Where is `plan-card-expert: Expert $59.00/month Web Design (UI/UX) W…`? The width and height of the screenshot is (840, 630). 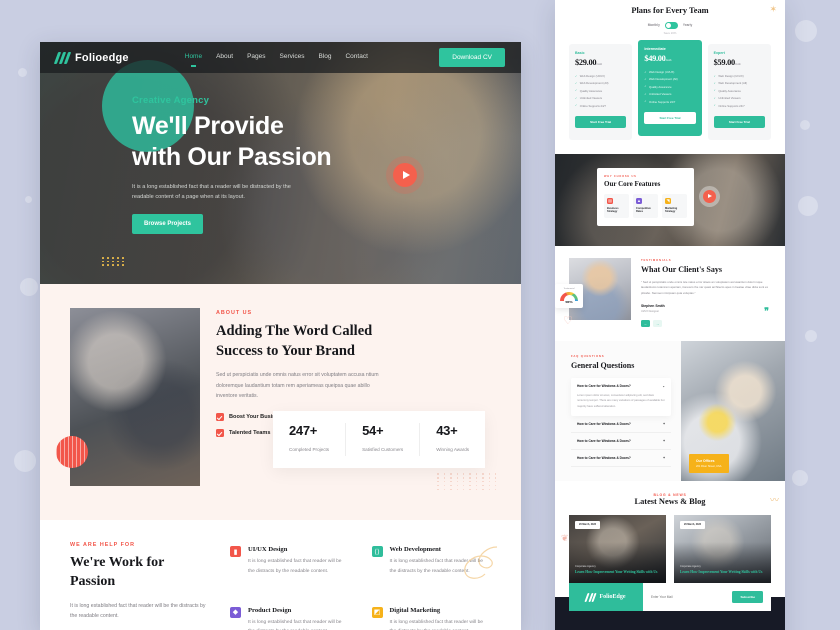
plan-card-expert: Expert $59.00/month Web Design (UI/UX) W… is located at coordinates (739, 92).